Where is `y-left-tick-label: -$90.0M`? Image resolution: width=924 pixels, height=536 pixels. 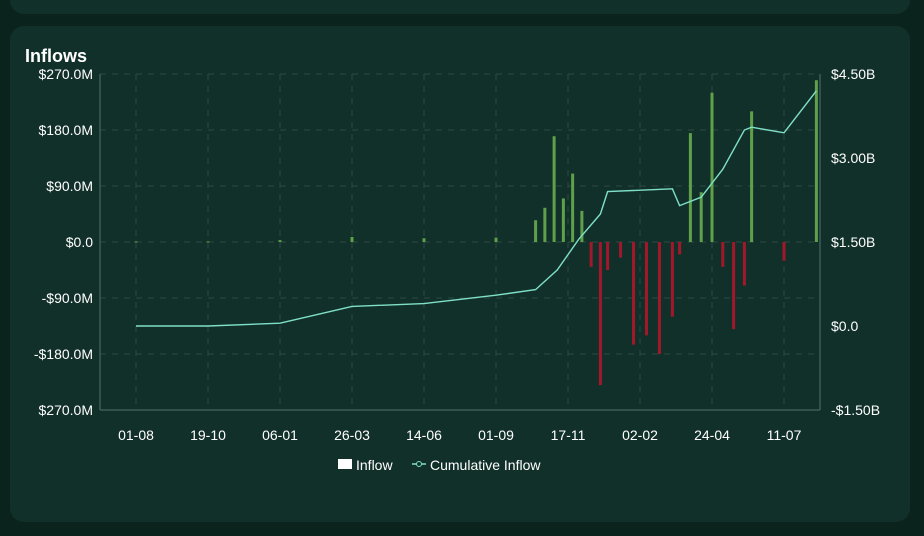 y-left-tick-label: -$90.0M is located at coordinates (67, 298).